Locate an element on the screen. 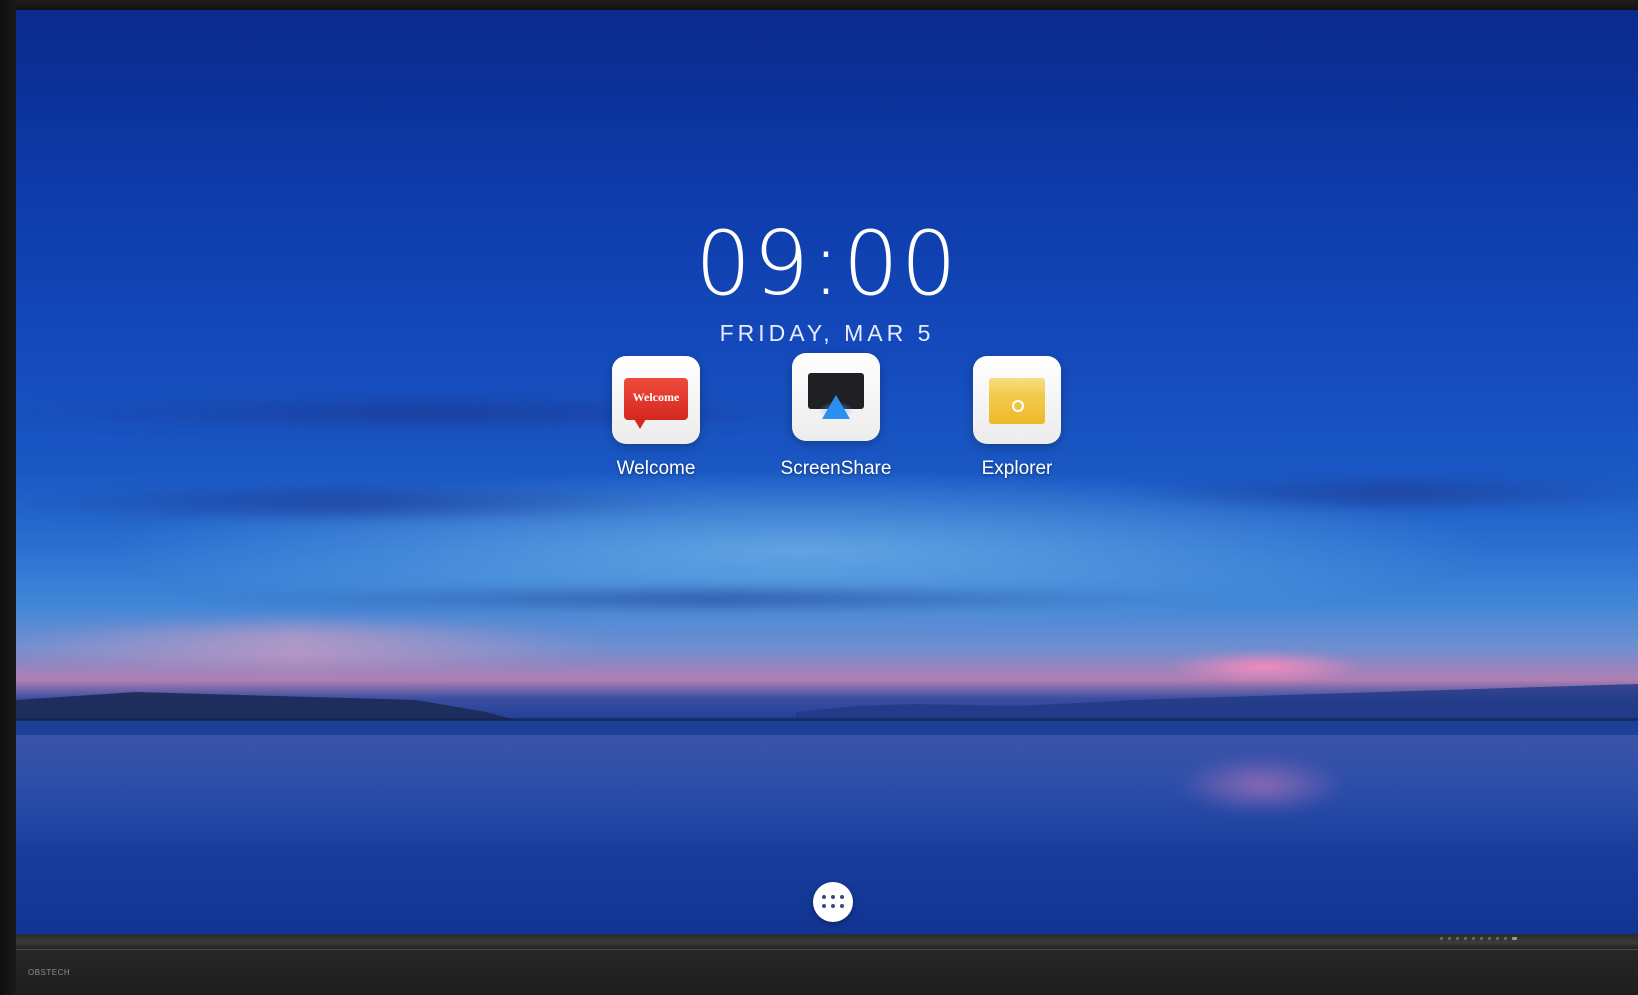  app-drawer-icon is located at coordinates (833, 902).